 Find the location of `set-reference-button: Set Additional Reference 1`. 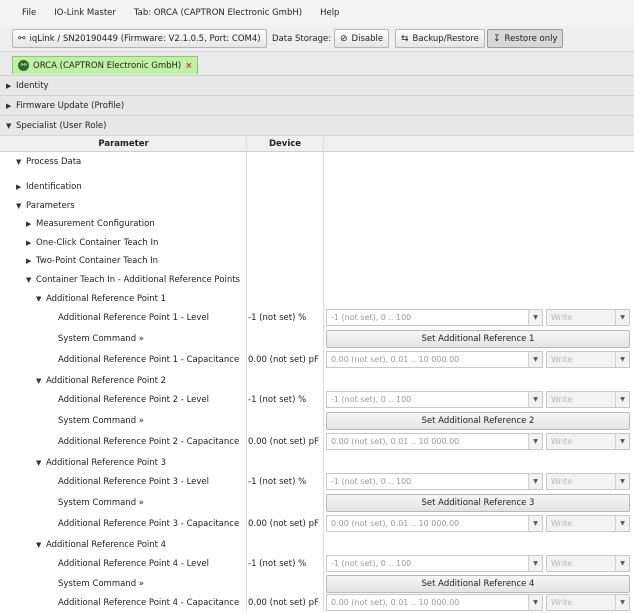

set-reference-button: Set Additional Reference 1 is located at coordinates (478, 339).